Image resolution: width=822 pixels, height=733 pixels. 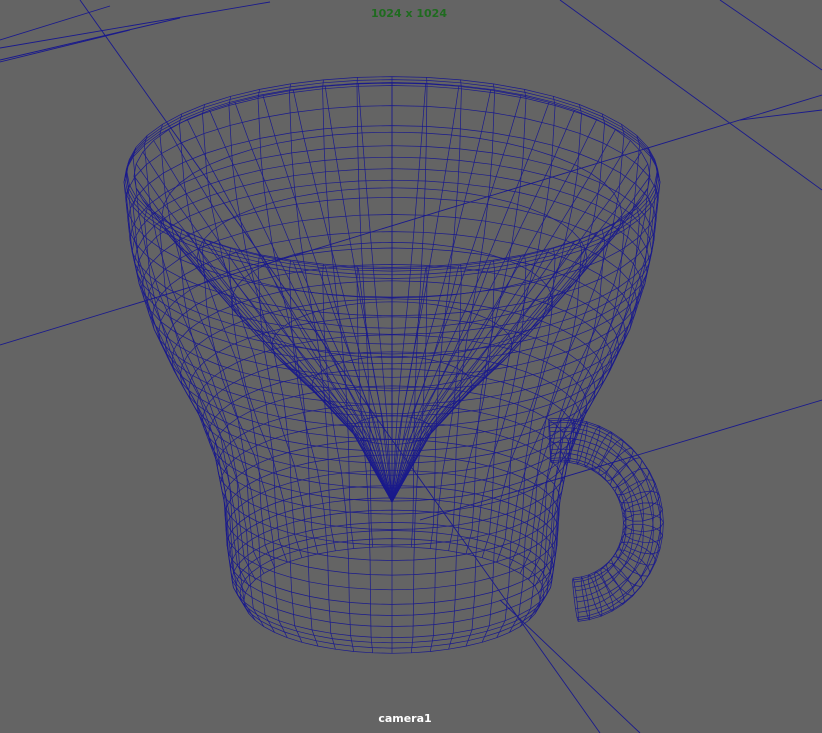 What do you see at coordinates (592, 512) in the screenshot?
I see `handle-longitude` at bounding box center [592, 512].